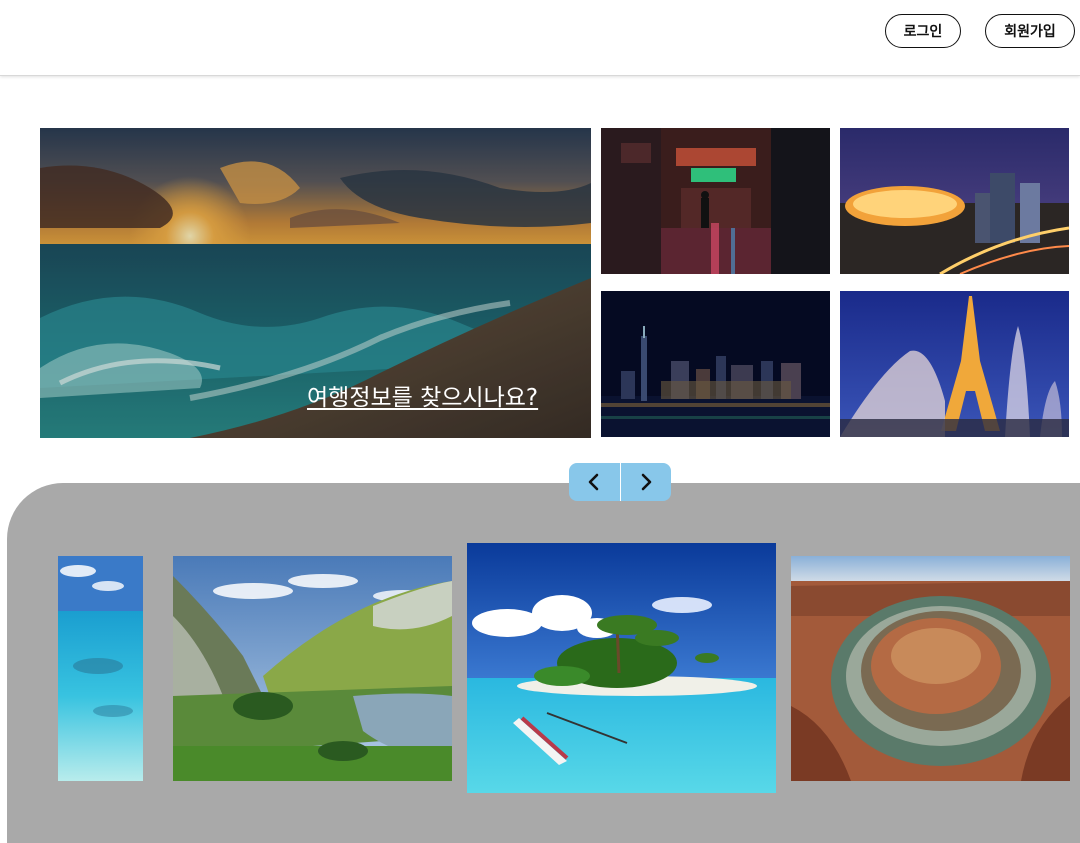 The width and height of the screenshot is (1080, 843). I want to click on carousel-prev-button, so click(594, 482).